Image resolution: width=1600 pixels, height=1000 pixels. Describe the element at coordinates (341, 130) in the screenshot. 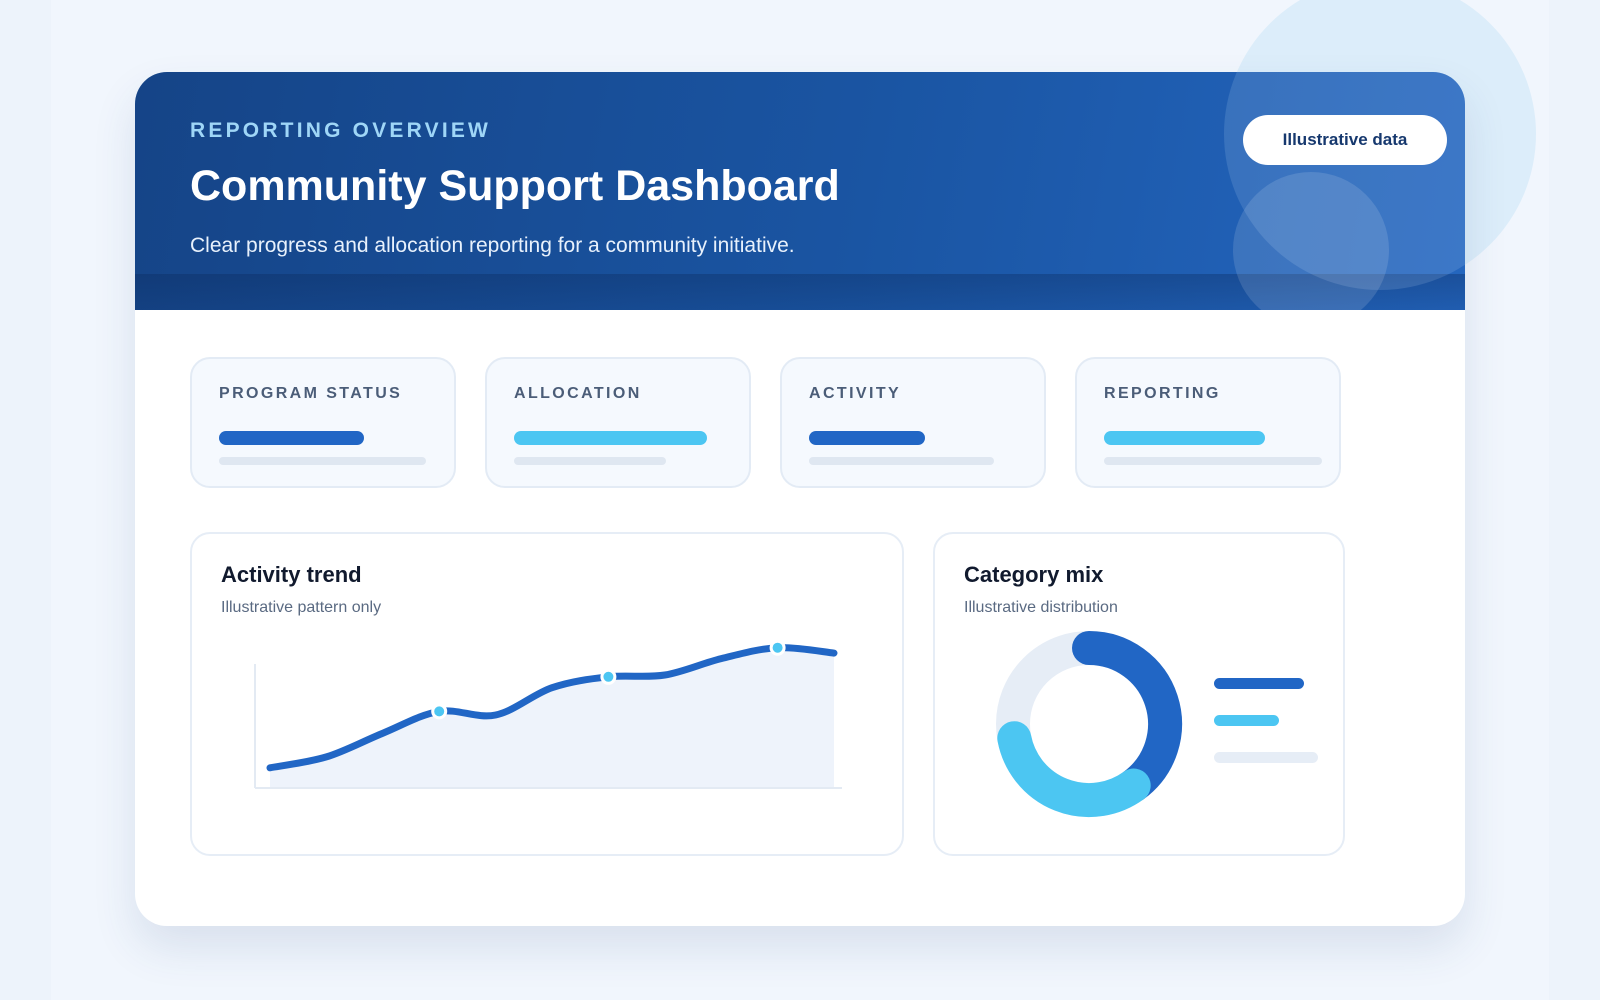

I see `header-eyebrow: REPORTING OVERVIEW` at that location.